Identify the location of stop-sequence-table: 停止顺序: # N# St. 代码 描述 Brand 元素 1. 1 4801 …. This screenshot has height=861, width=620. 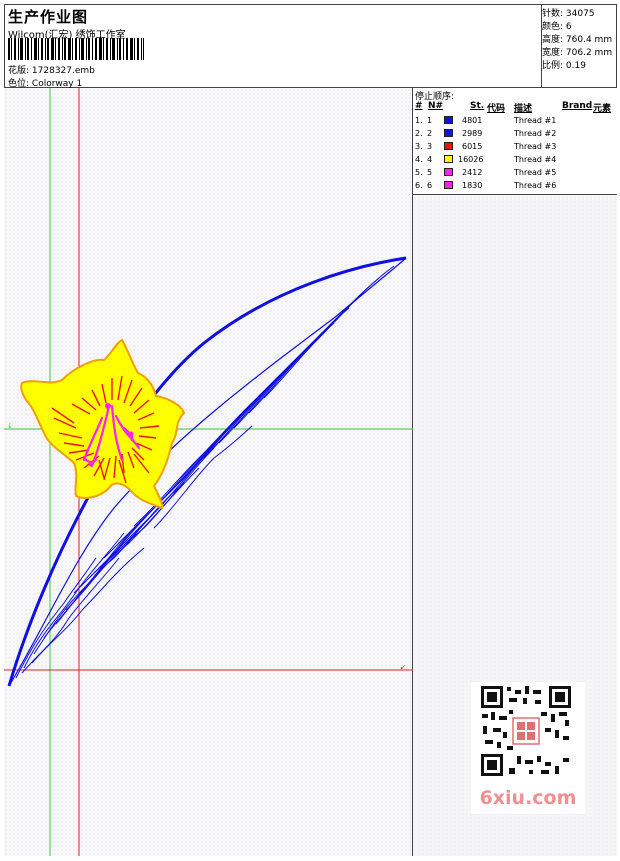
(515, 141).